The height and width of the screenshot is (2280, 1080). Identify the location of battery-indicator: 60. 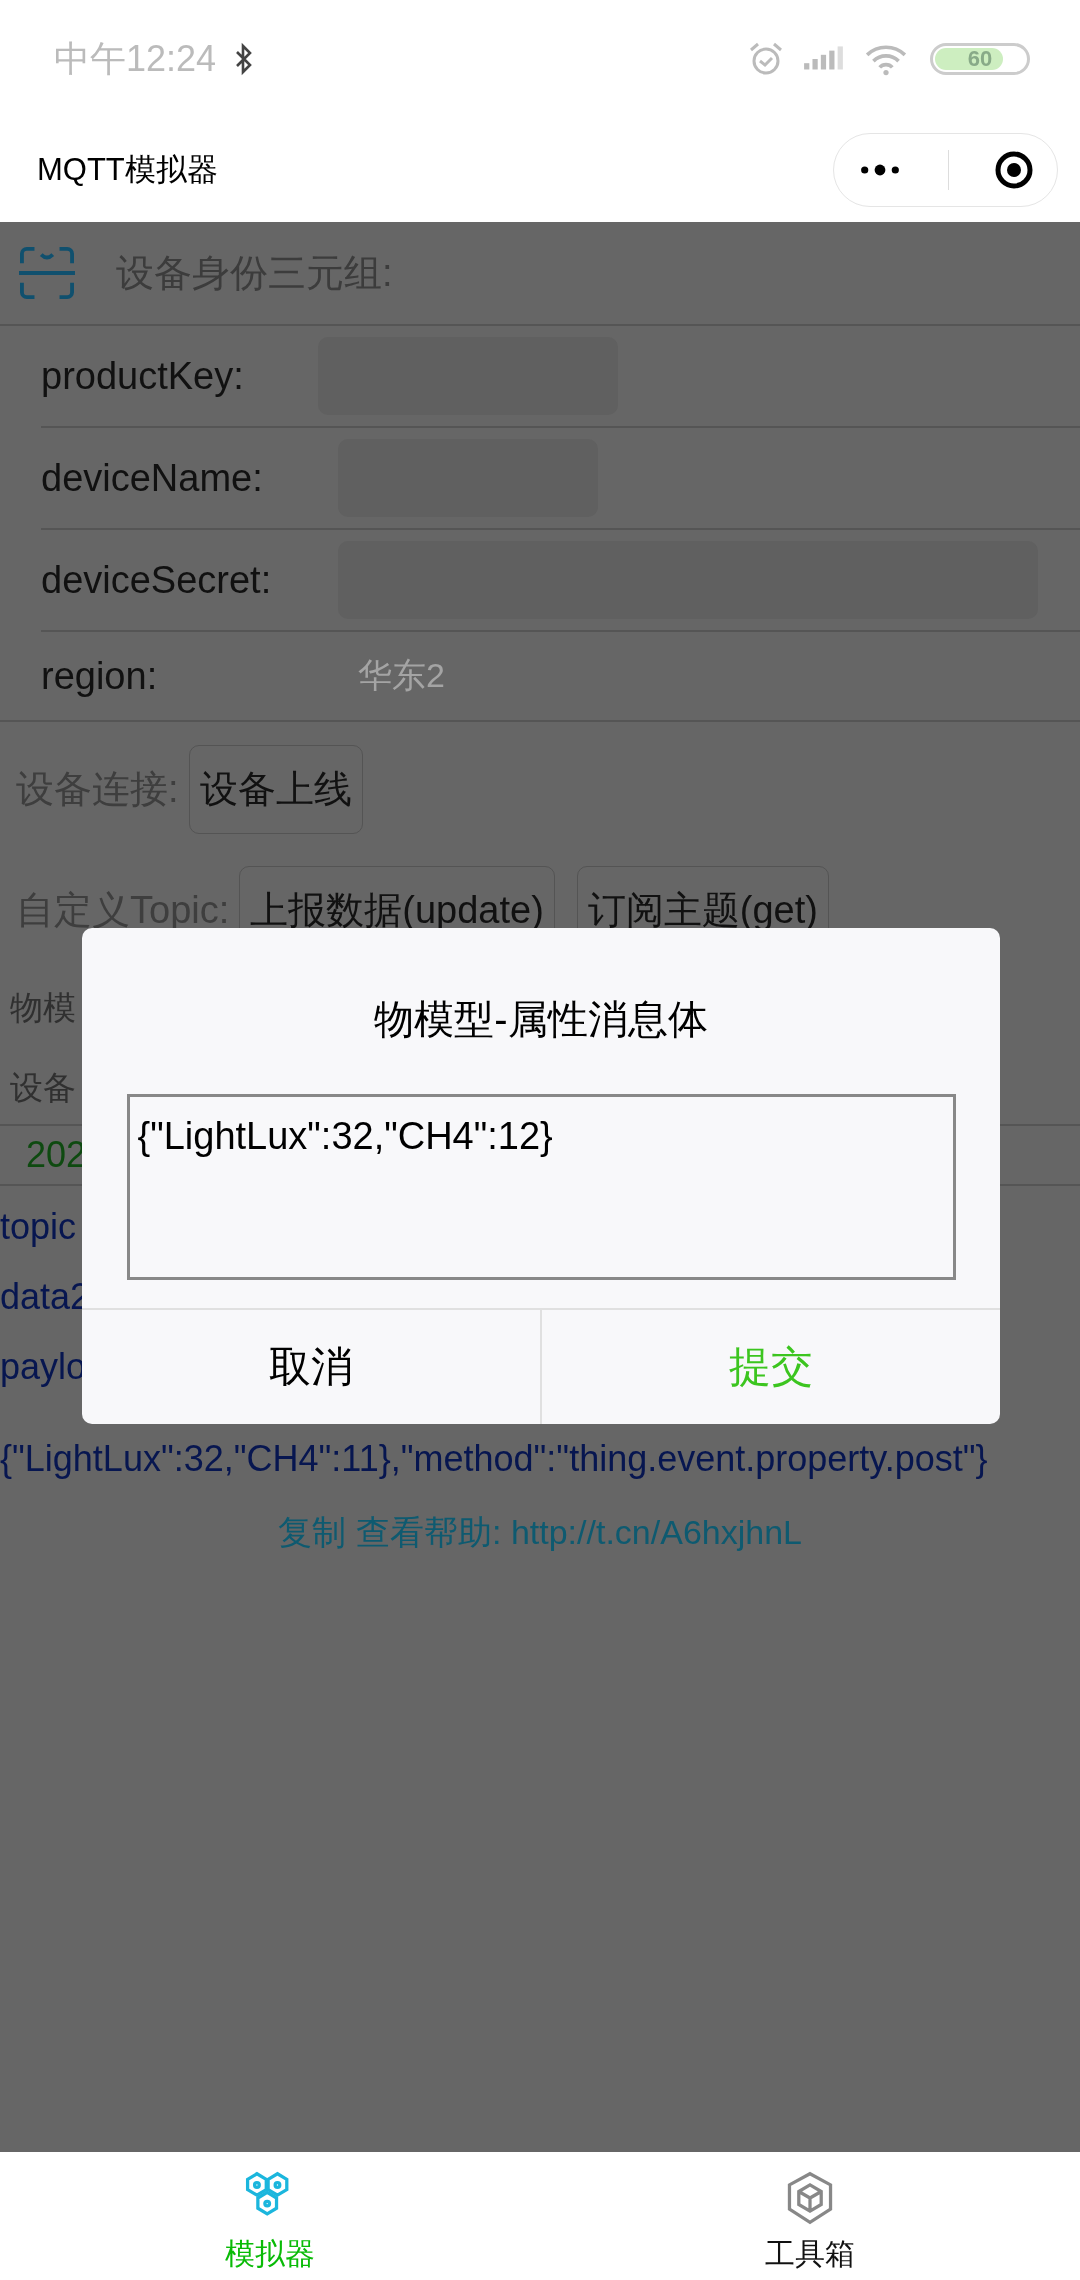
(980, 59).